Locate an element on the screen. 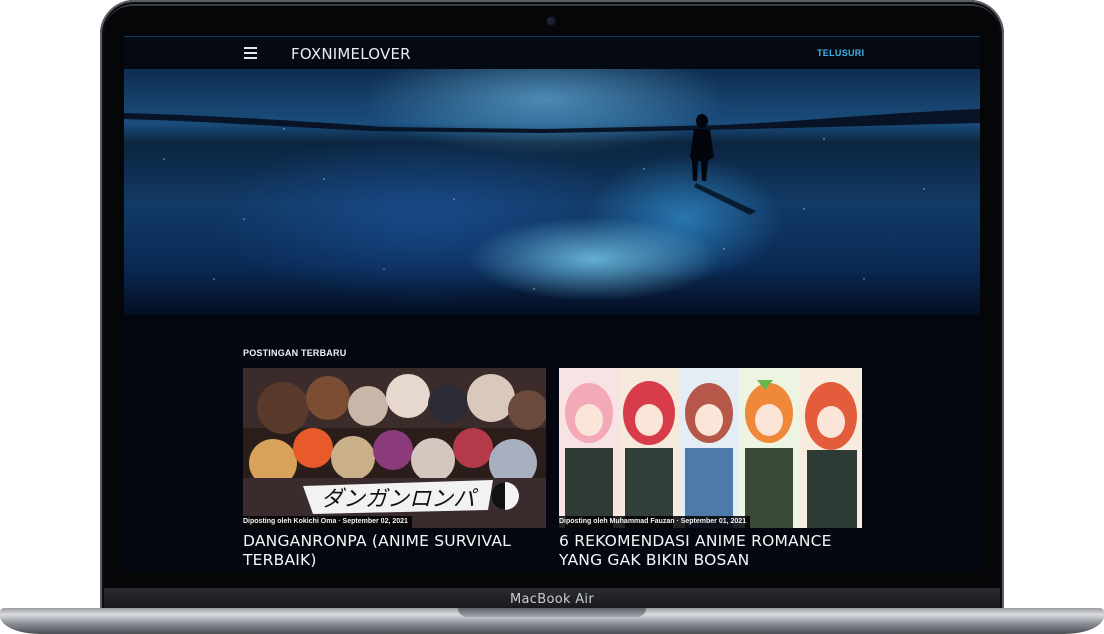  laptop-chin: MacBook Air is located at coordinates (552, 599).